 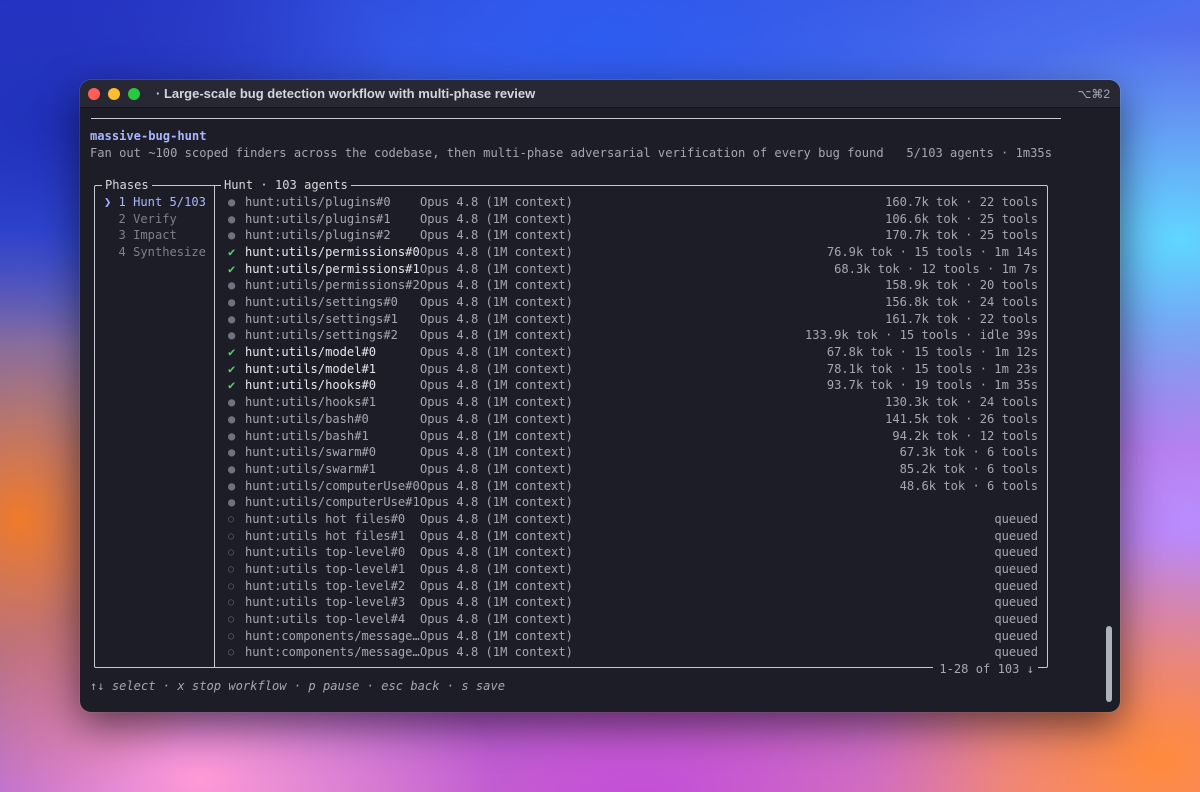 What do you see at coordinates (321, 318) in the screenshot?
I see `agent-name: hunt:utils/settings#1` at bounding box center [321, 318].